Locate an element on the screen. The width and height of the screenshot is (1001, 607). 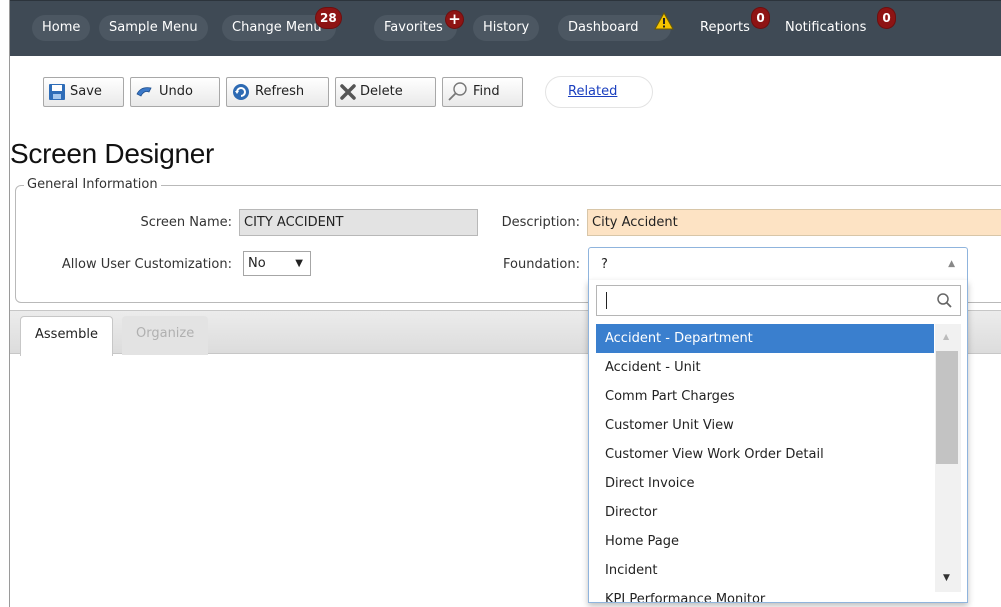
dropdown-scrollbar: ▲ ▼ is located at coordinates (948, 458).